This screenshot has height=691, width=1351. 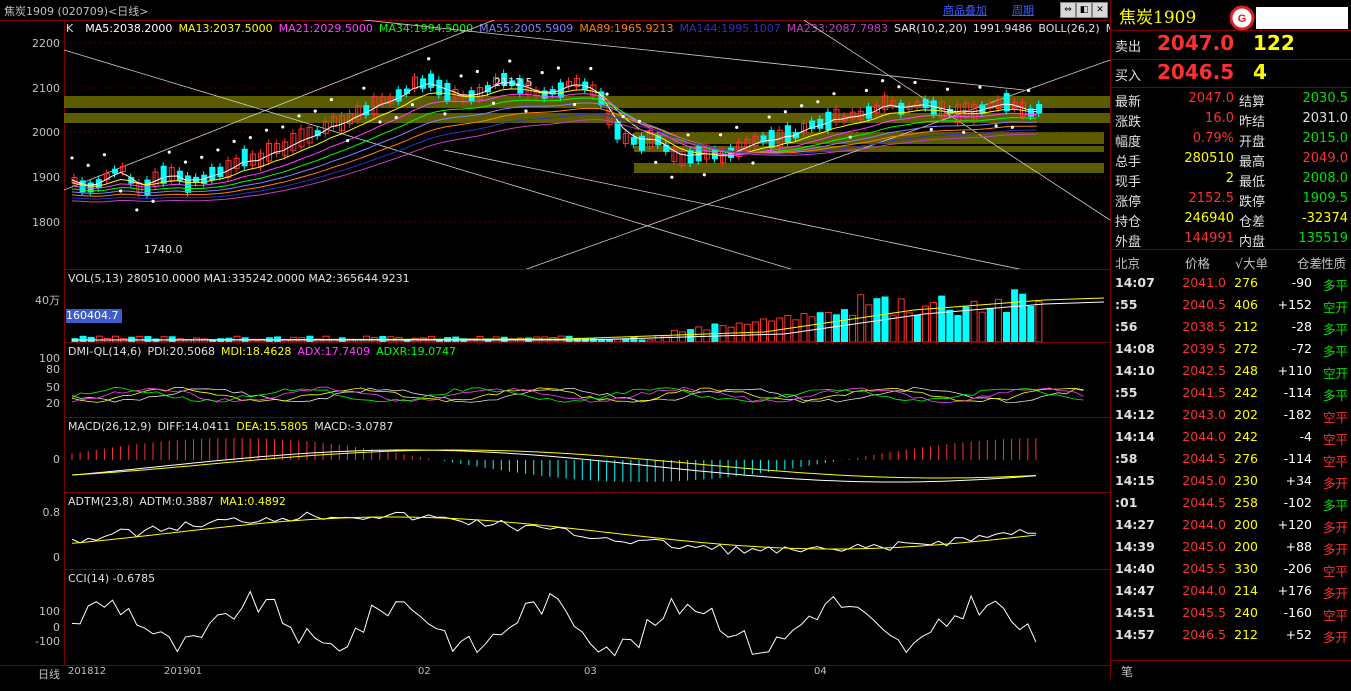 I want to click on quote-field: 最高, so click(x=1252, y=162).